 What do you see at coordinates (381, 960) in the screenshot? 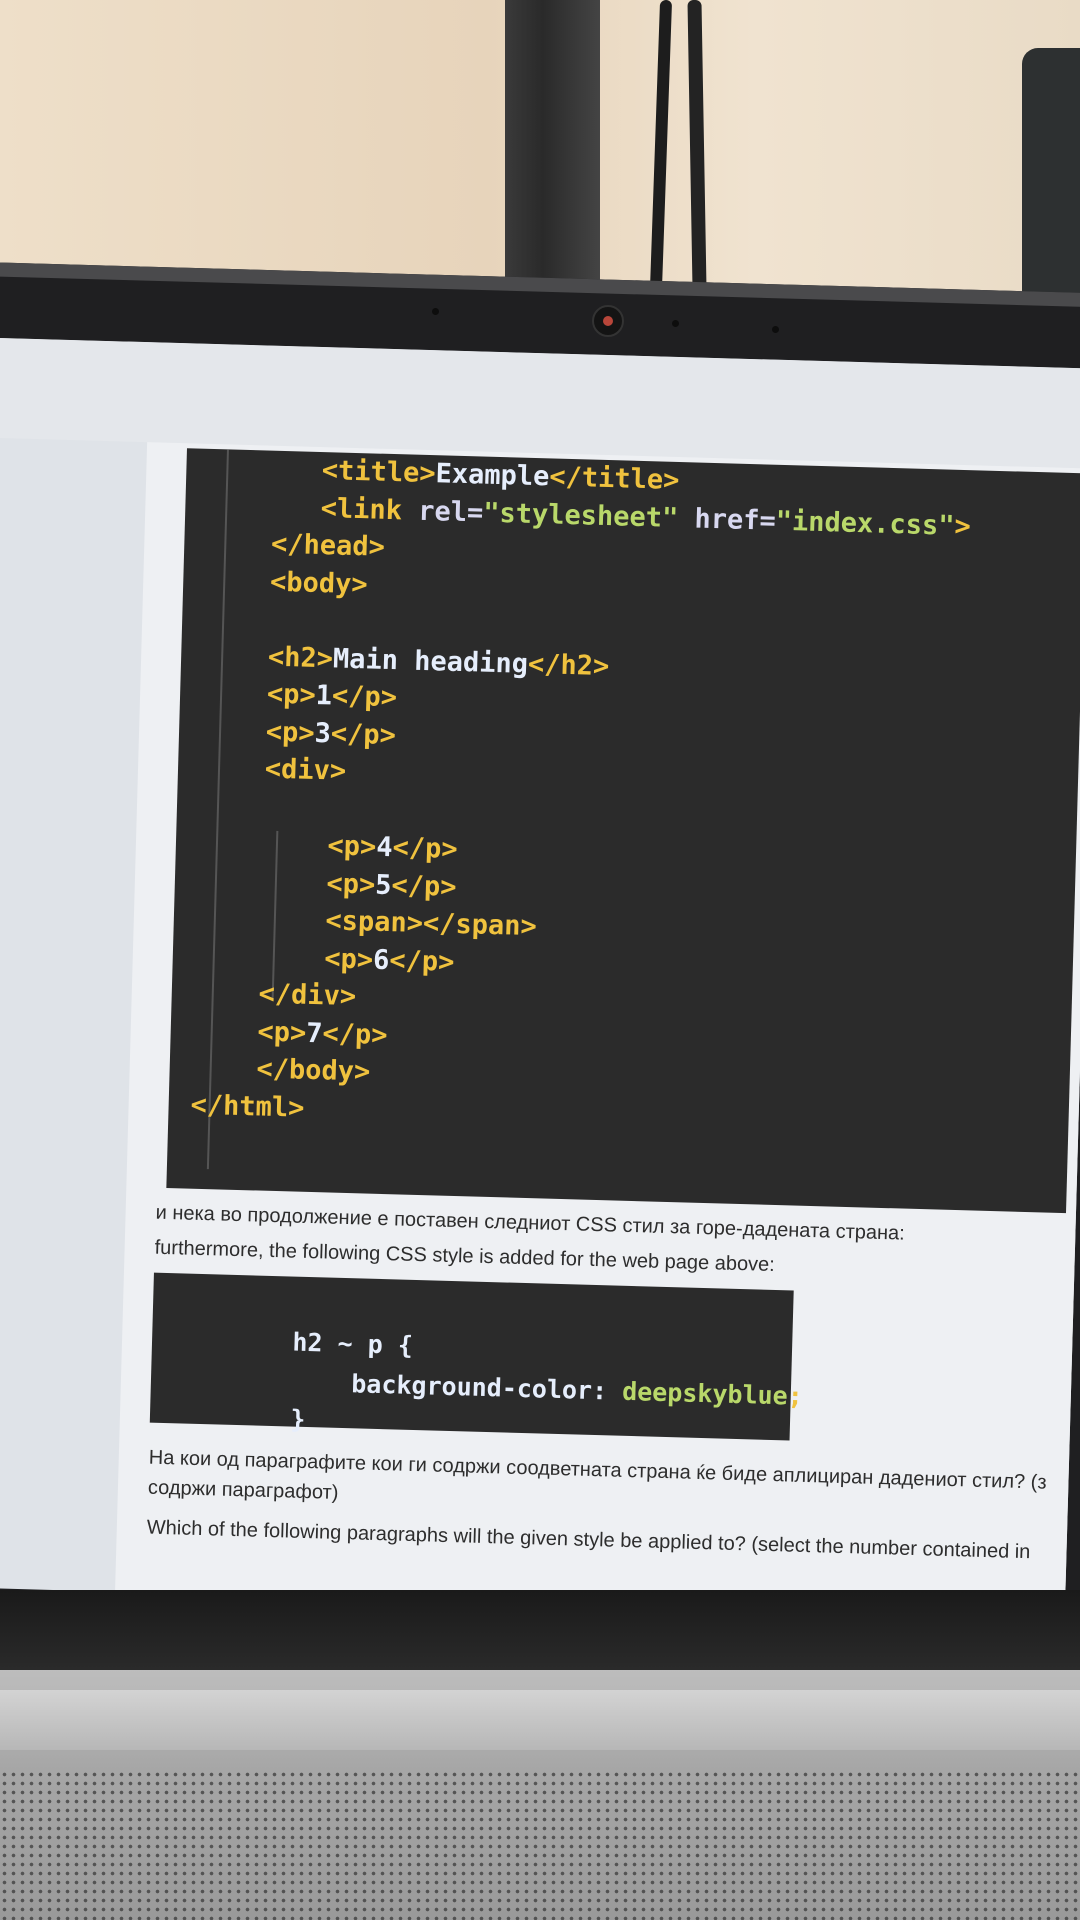
I see `code-token: 6` at bounding box center [381, 960].